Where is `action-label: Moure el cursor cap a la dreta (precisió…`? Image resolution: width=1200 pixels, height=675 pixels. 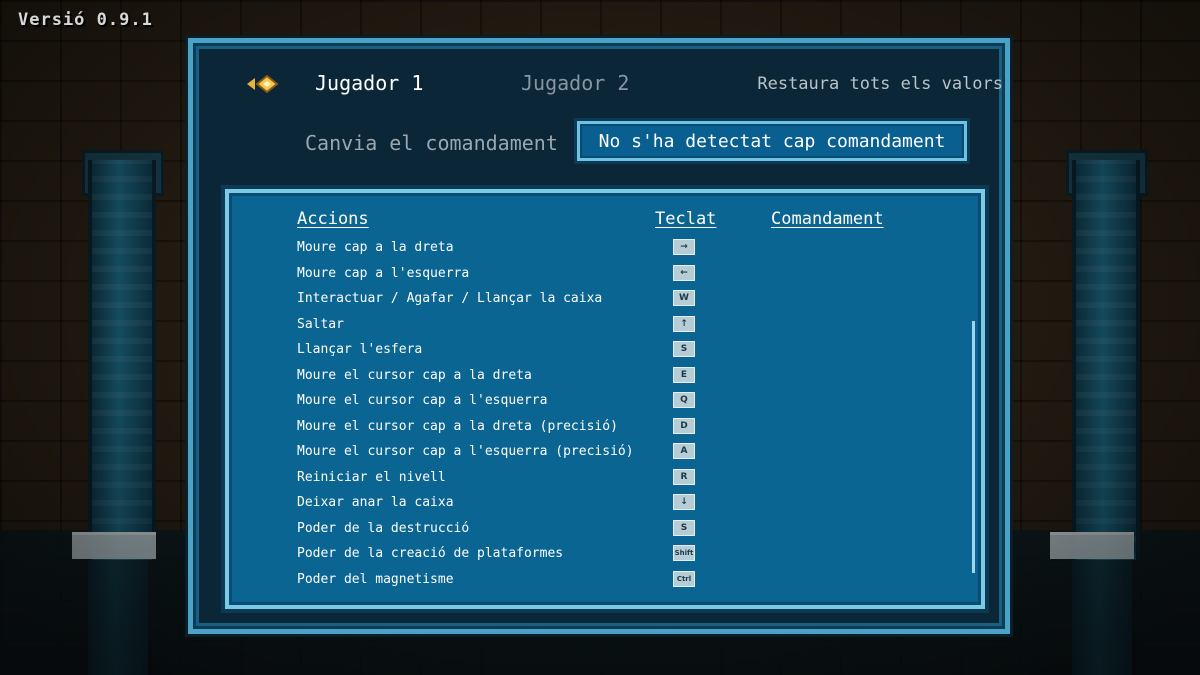 action-label: Moure el cursor cap a la dreta (precisió… is located at coordinates (457, 426).